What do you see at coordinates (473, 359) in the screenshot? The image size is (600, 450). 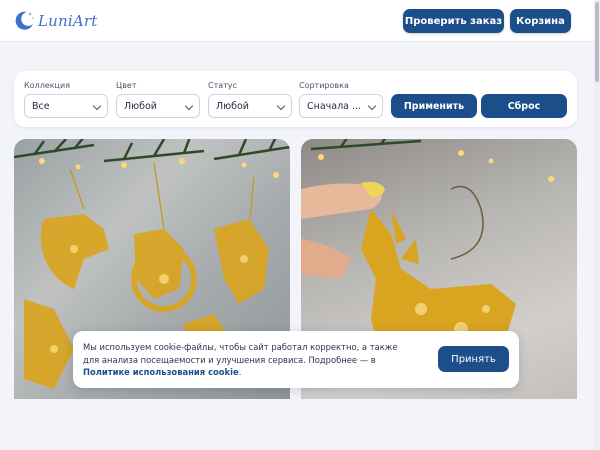 I see `cookie-accept-button: Принять` at bounding box center [473, 359].